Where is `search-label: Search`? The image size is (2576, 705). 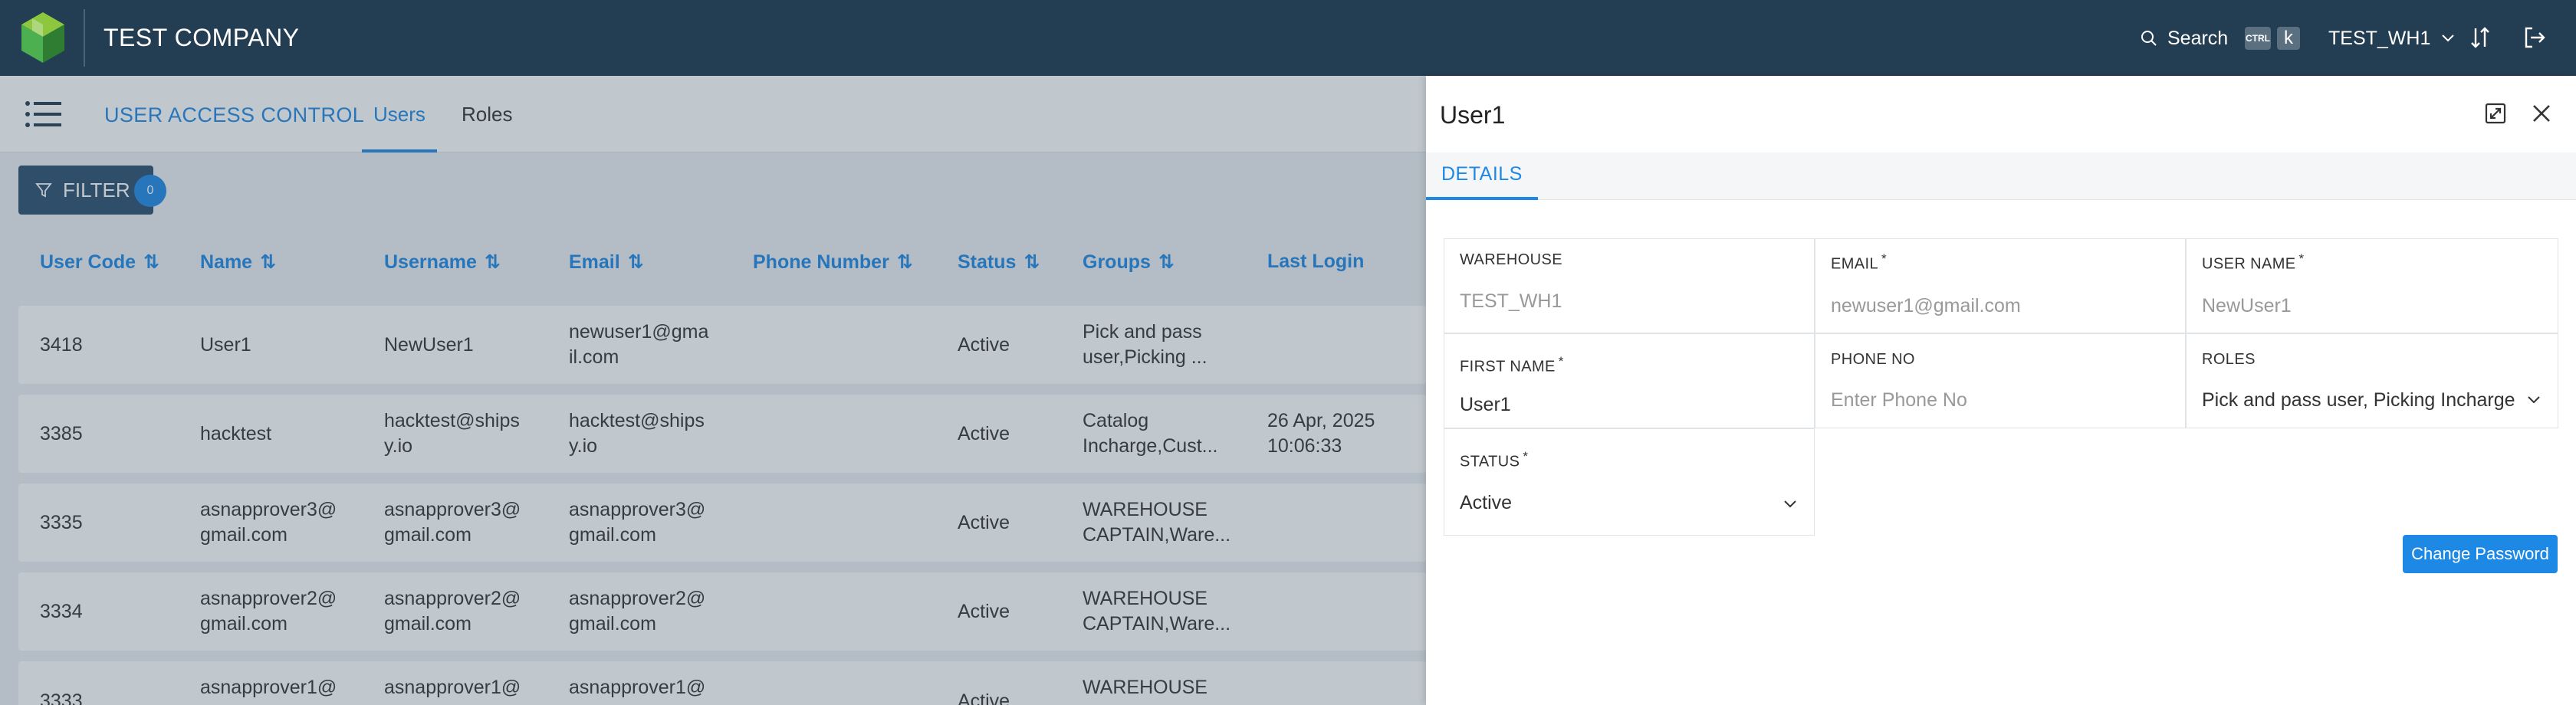
search-label: Search is located at coordinates (2198, 38).